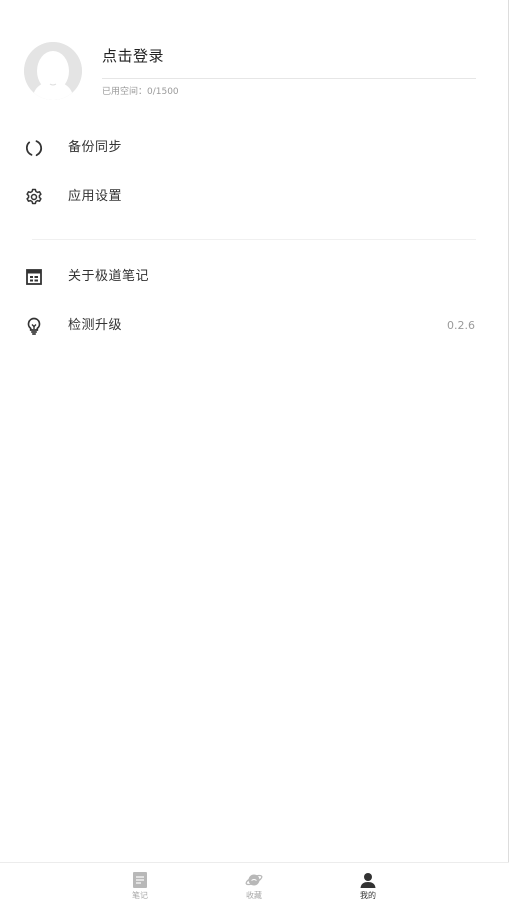  What do you see at coordinates (254, 239) in the screenshot?
I see `section-divider` at bounding box center [254, 239].